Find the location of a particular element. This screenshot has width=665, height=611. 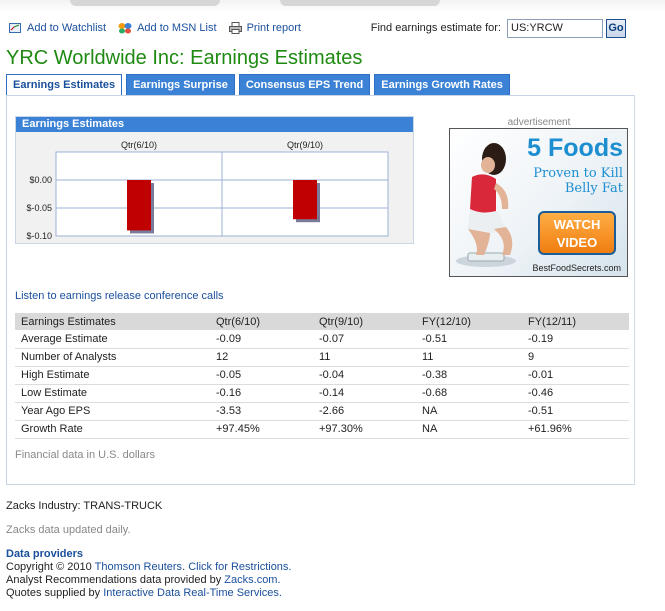

row-label: Number of Analysts is located at coordinates (112, 357).